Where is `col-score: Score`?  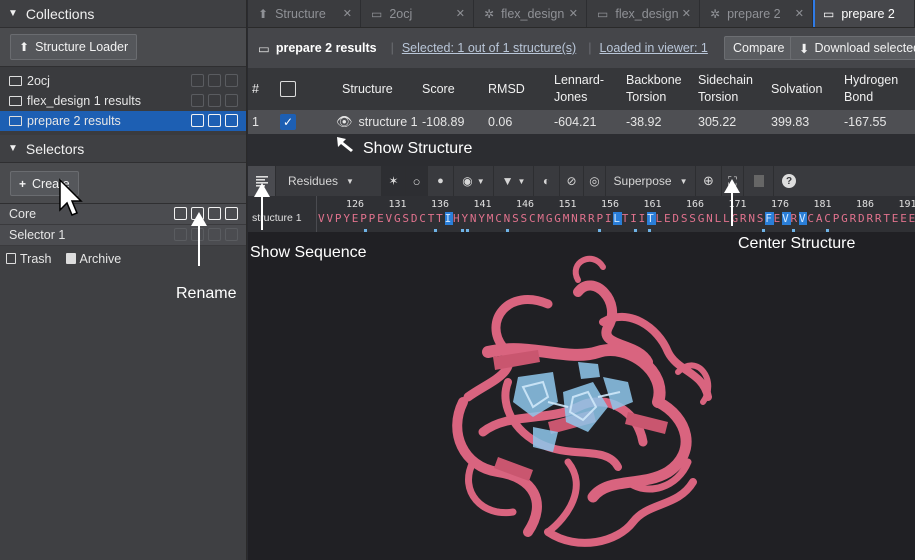 col-score: Score is located at coordinates (455, 89).